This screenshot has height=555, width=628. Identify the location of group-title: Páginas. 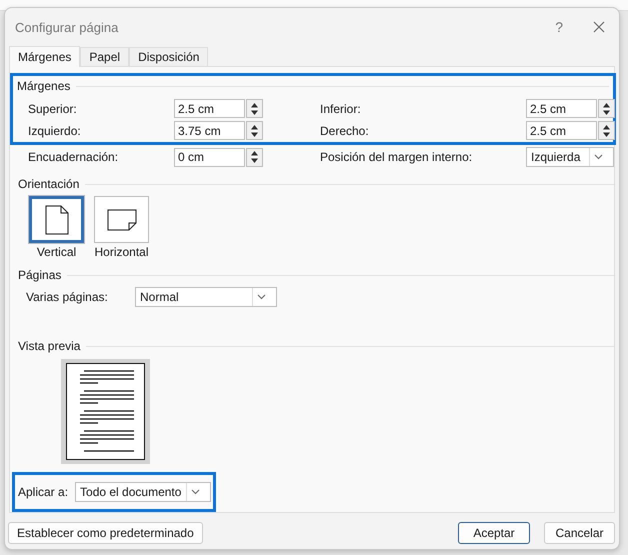
(40, 275).